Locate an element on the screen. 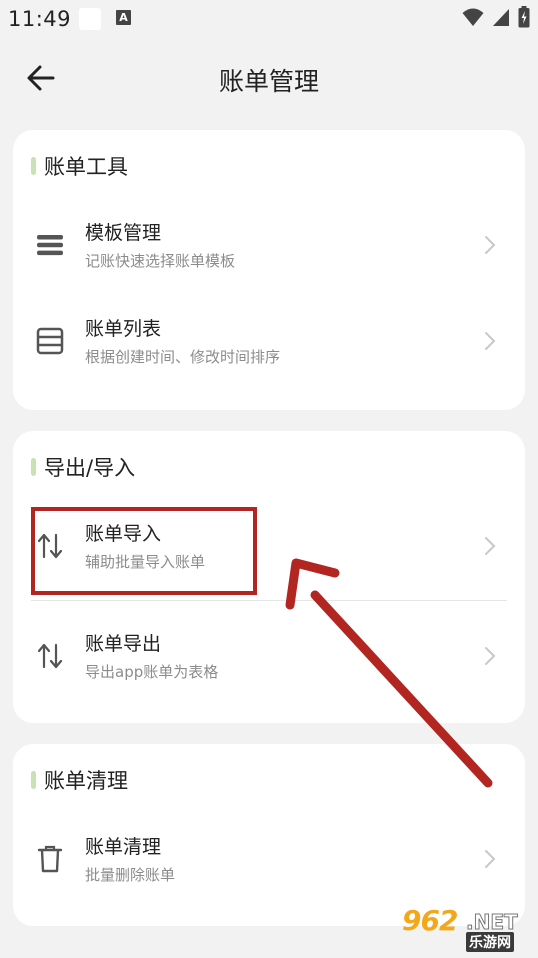  list-item-bill-export: 账单导出 导出app账单为表格 is located at coordinates (269, 659).